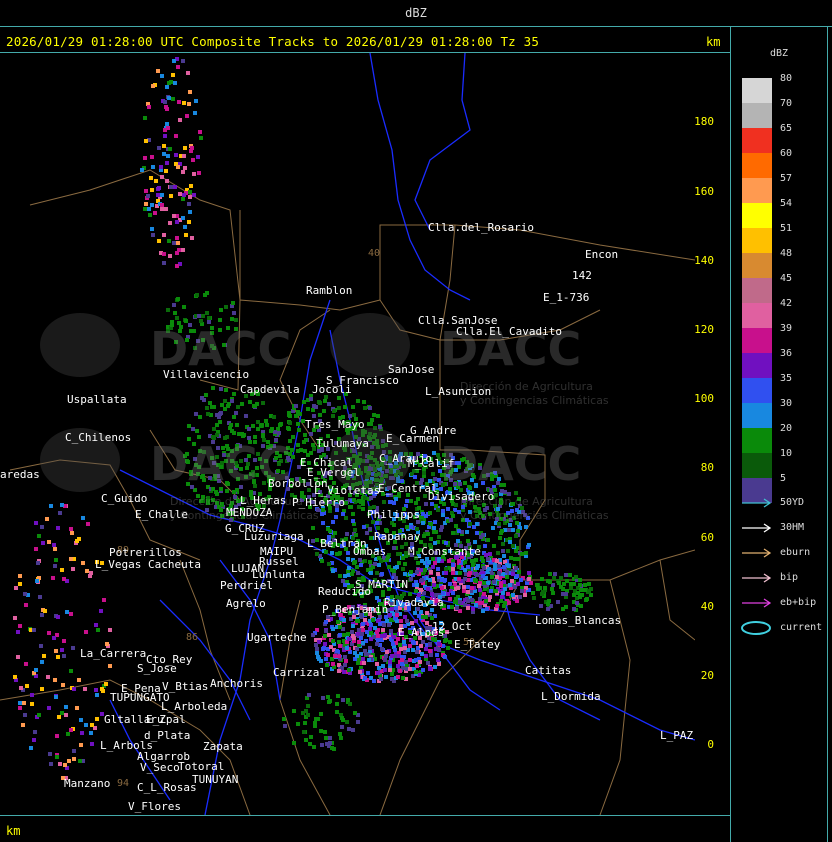 The width and height of the screenshot is (832, 842). Describe the element at coordinates (676, 735) in the screenshot. I see `place-label: L_PAZ` at that location.